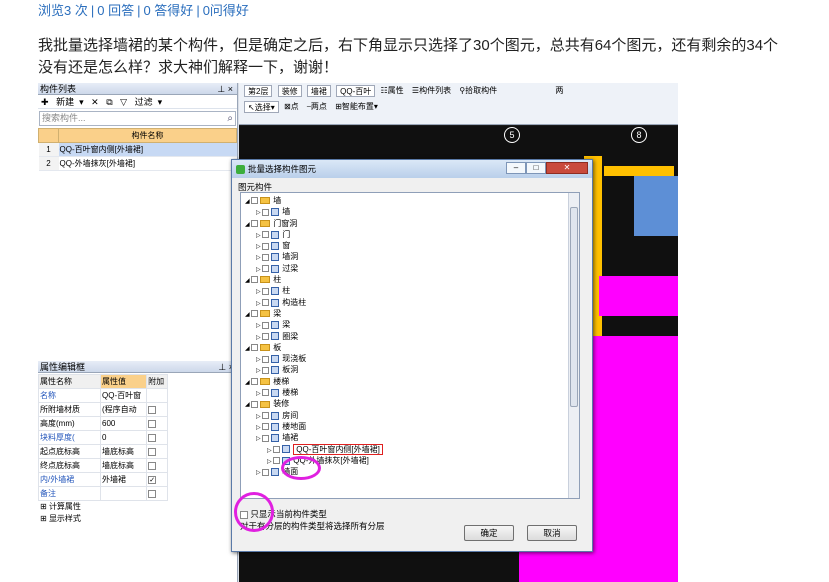 Image resolution: width=829 pixels, height=582 pixels. What do you see at coordinates (356, 90) in the screenshot?
I see `component-select: QQ-百叶` at bounding box center [356, 90].